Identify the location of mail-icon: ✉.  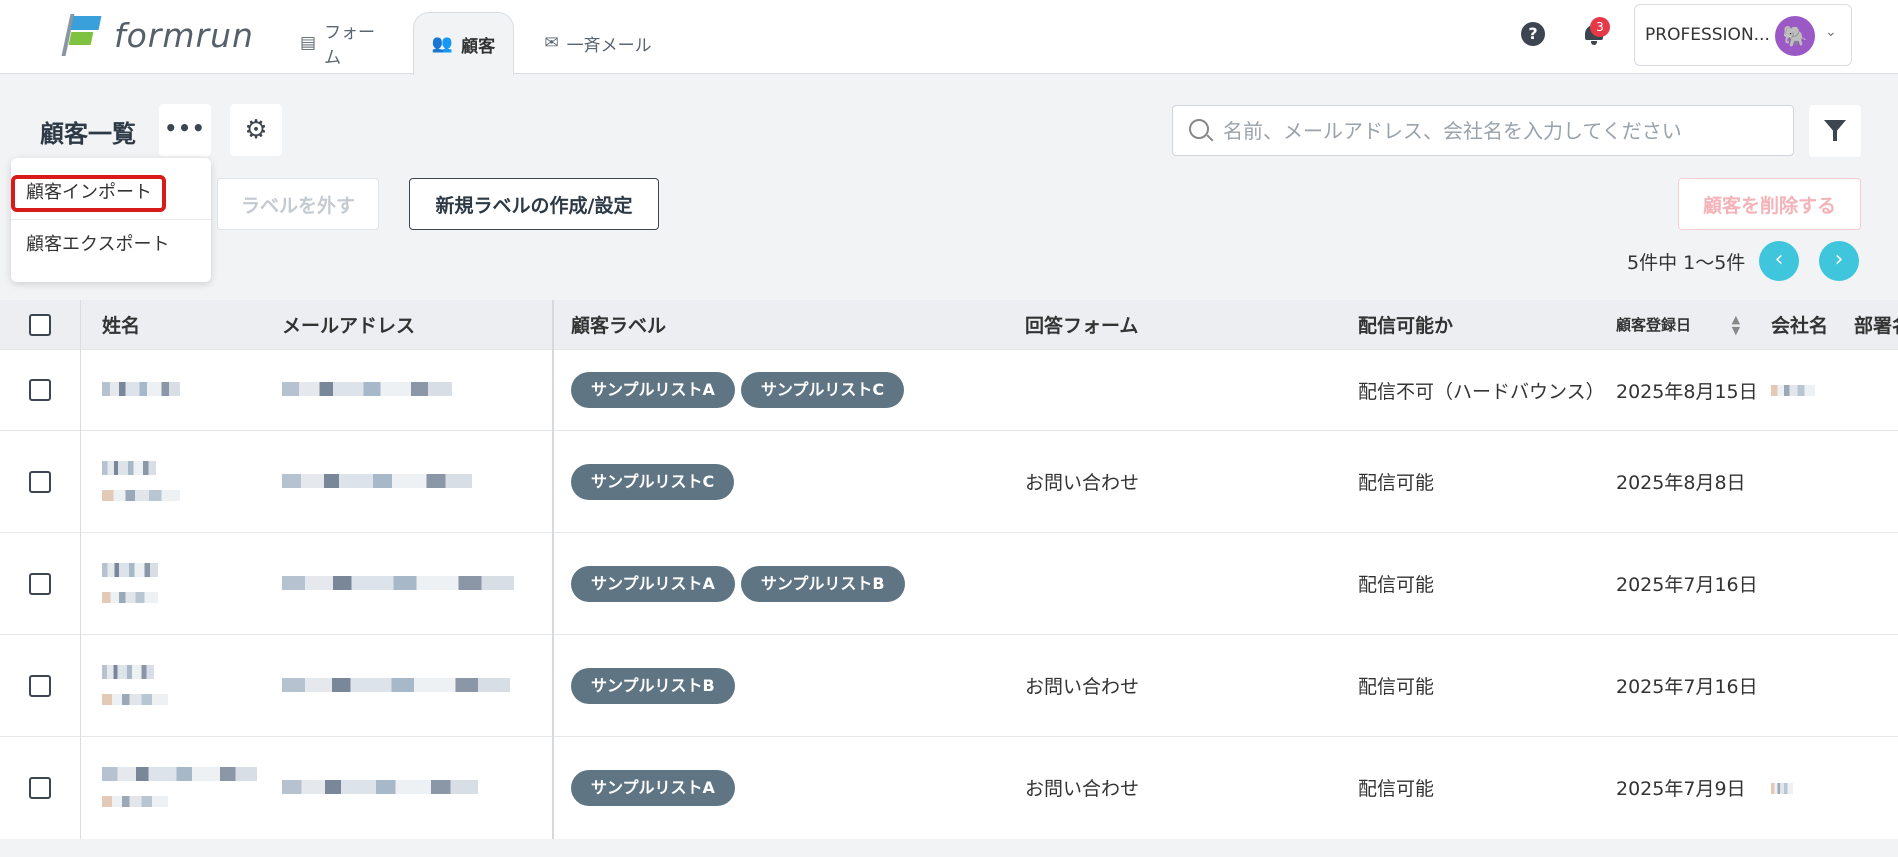
(551, 43).